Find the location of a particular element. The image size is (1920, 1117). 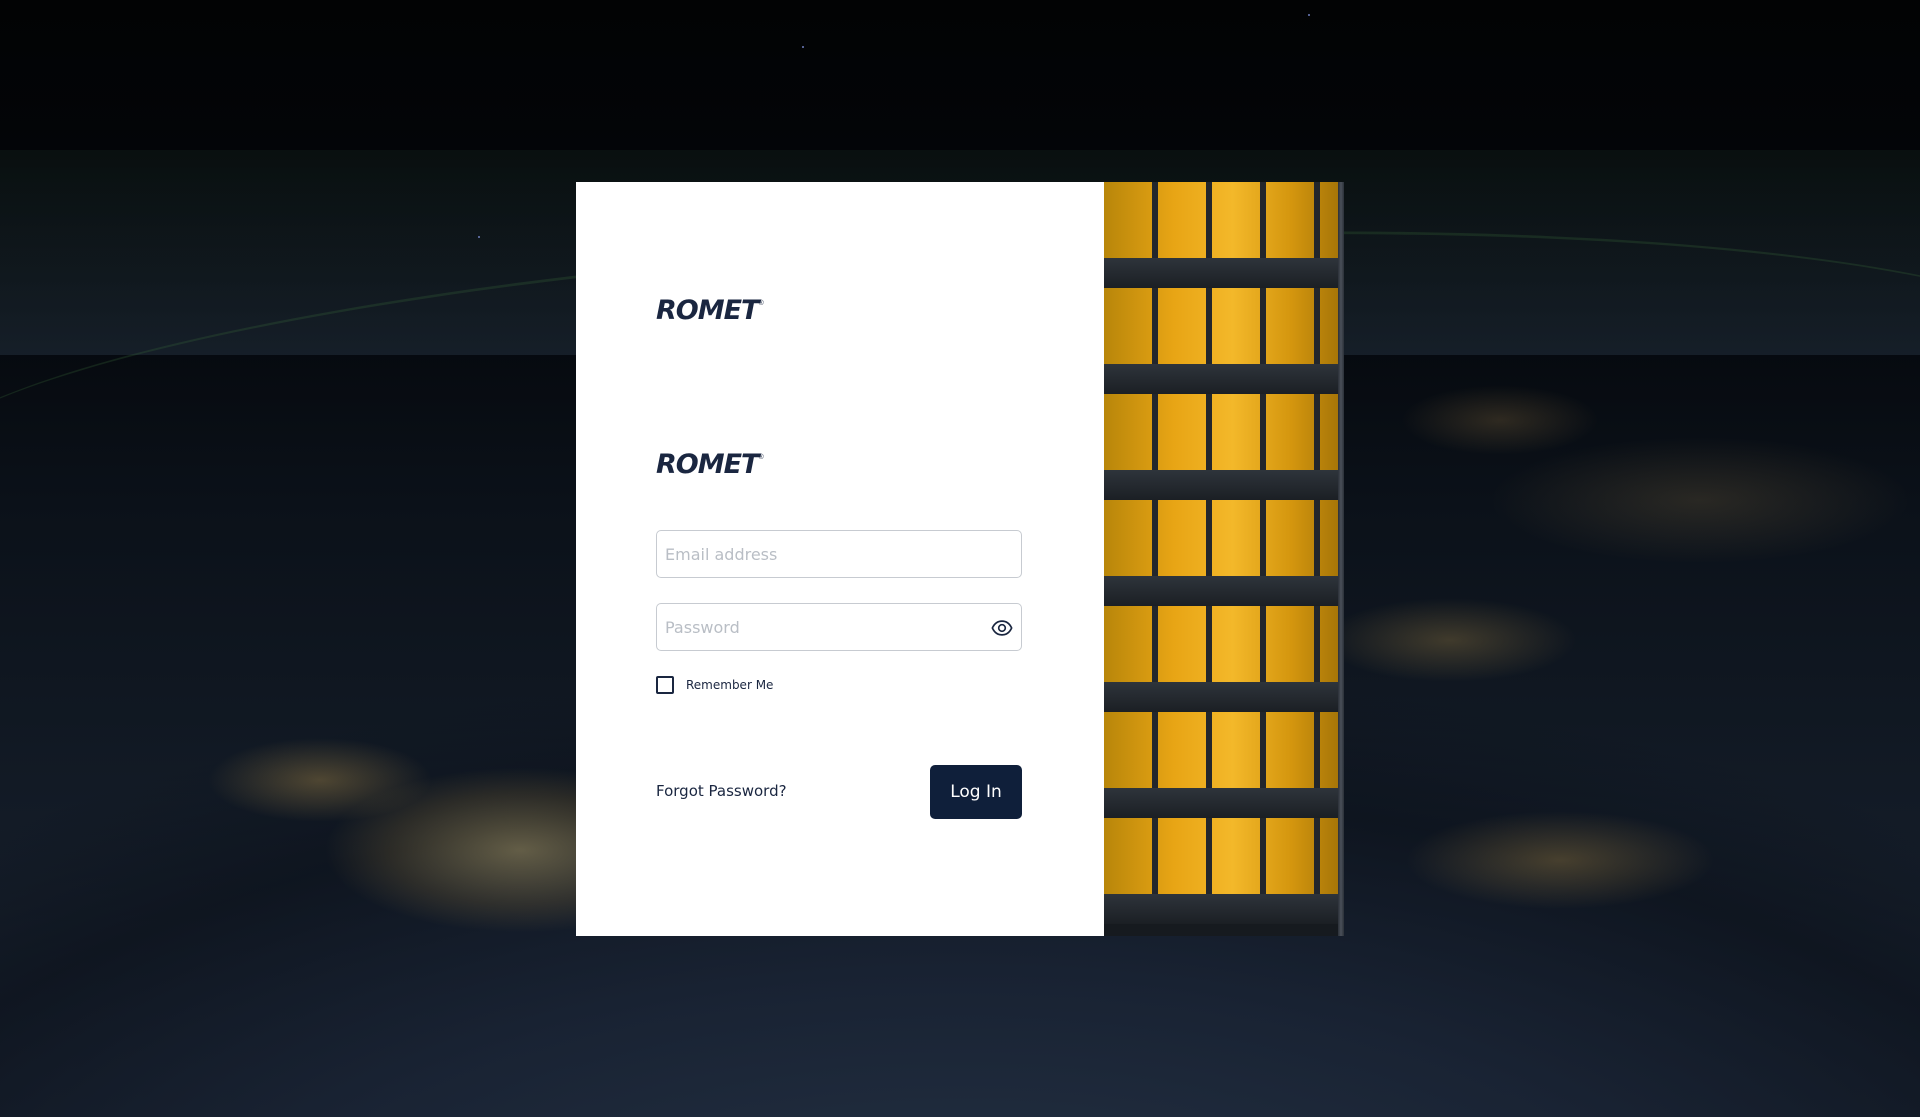

password-input is located at coordinates (839, 627).